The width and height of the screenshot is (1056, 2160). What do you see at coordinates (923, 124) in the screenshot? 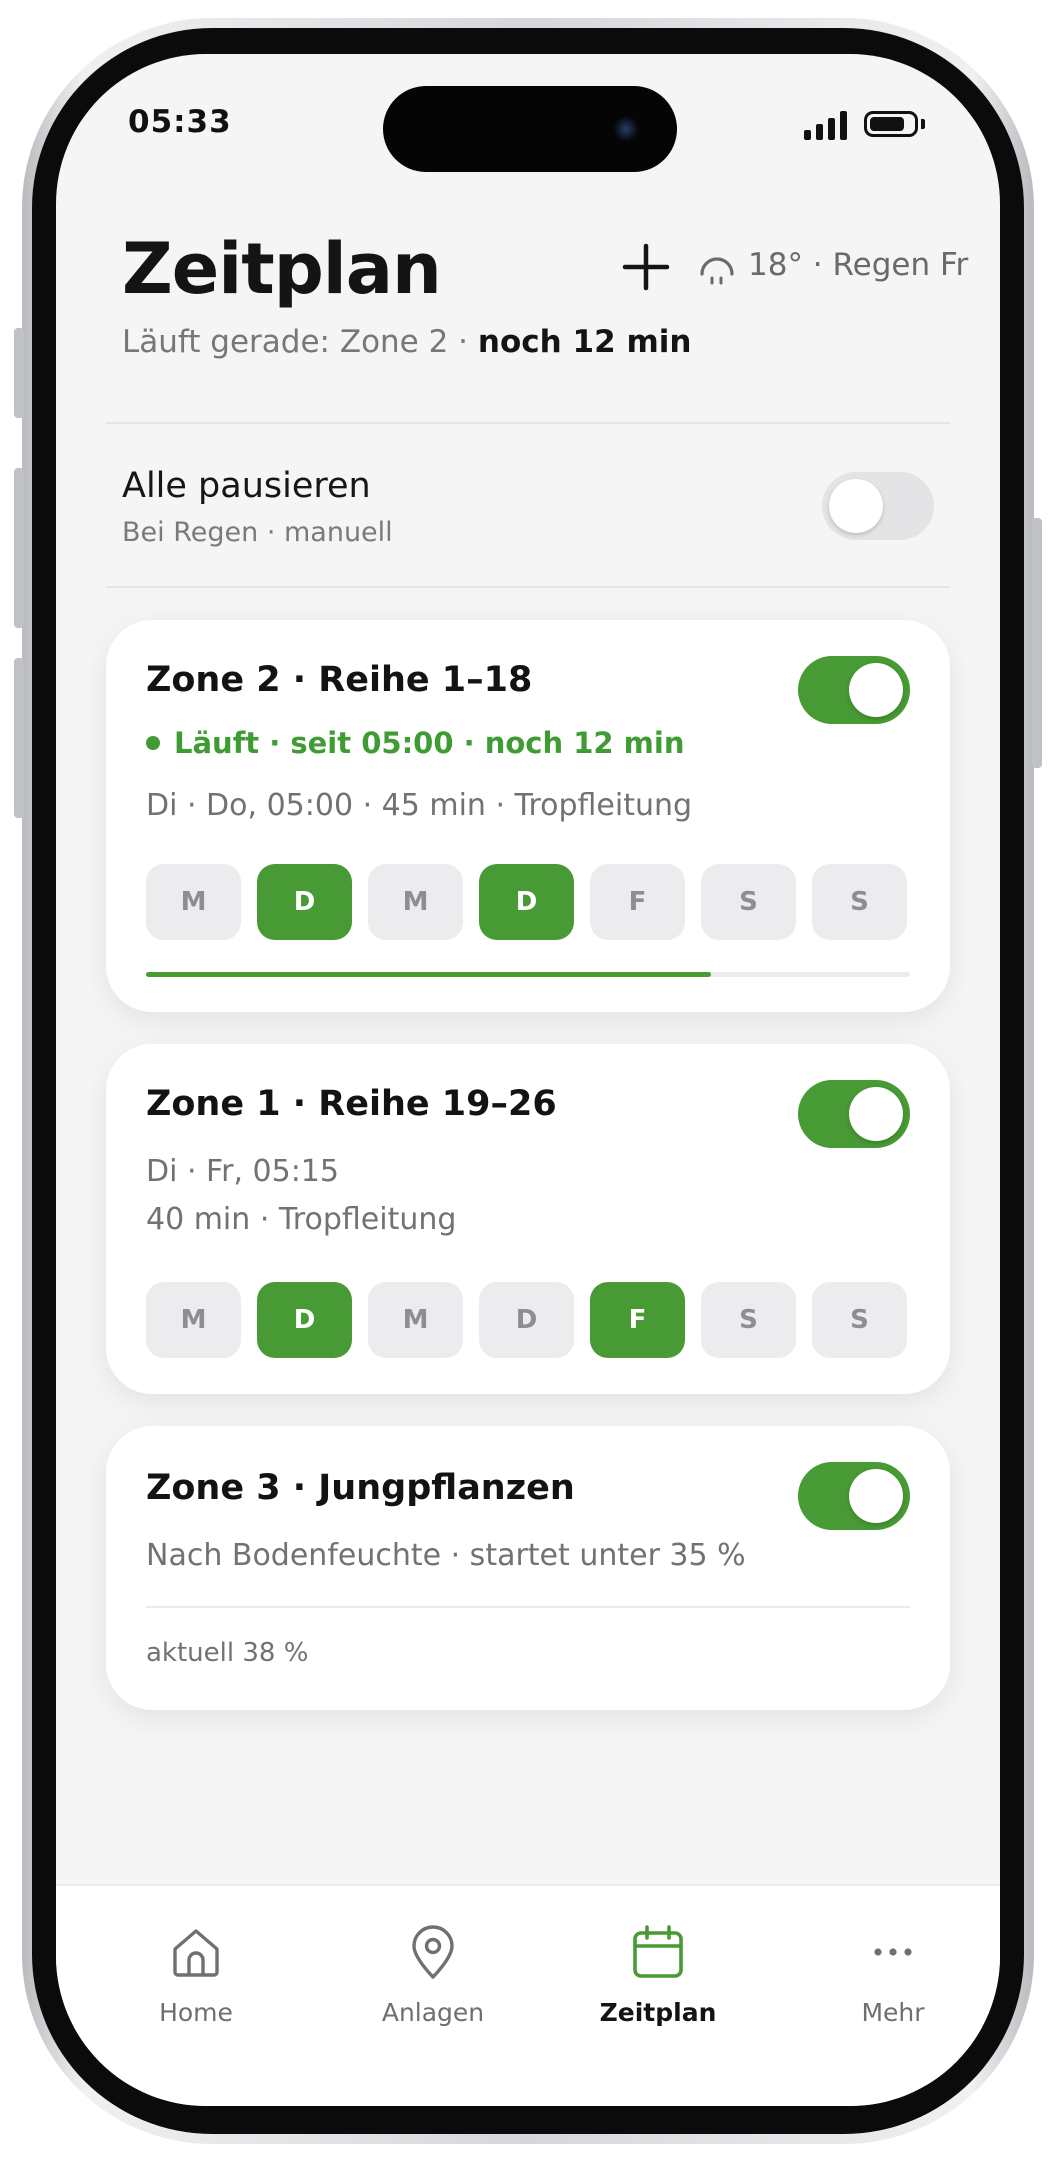
I see `battery-tip` at bounding box center [923, 124].